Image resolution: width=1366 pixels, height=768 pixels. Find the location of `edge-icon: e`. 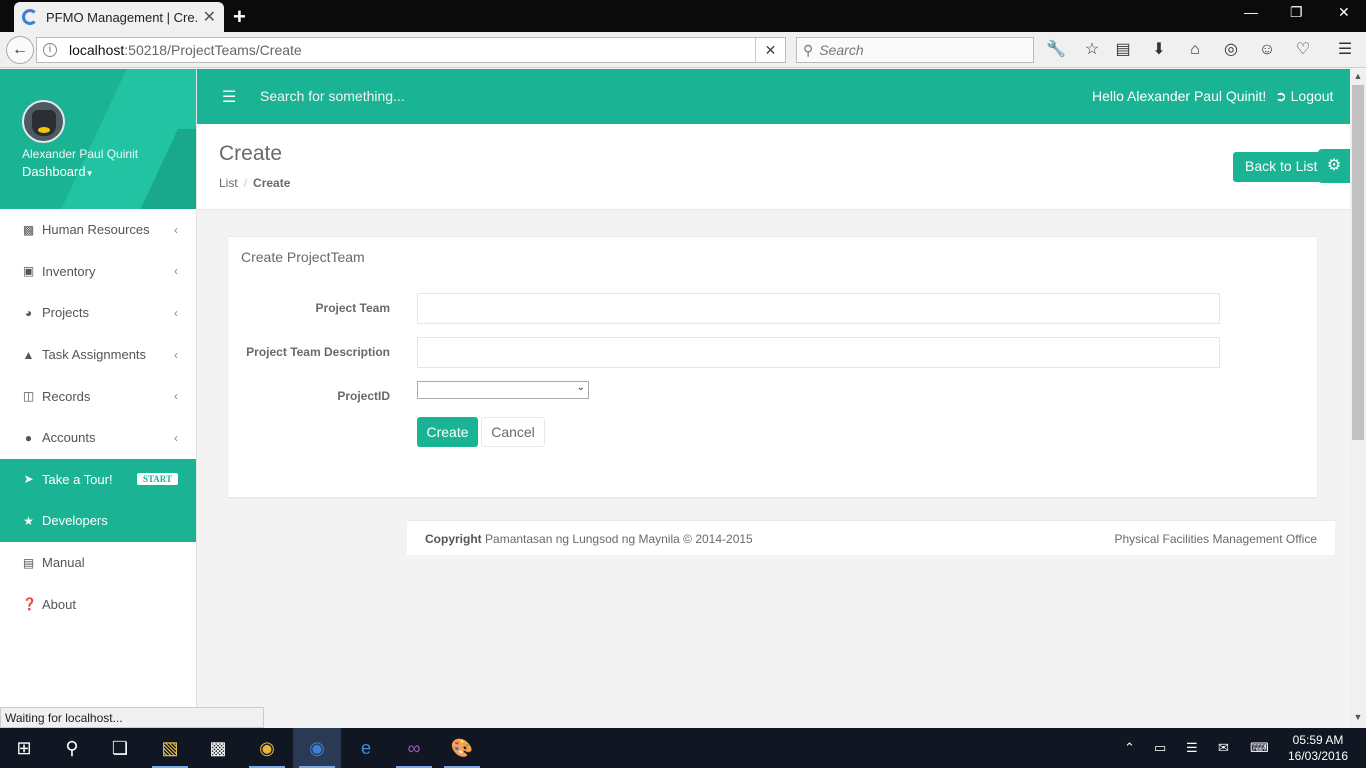

edge-icon: e is located at coordinates (366, 748).